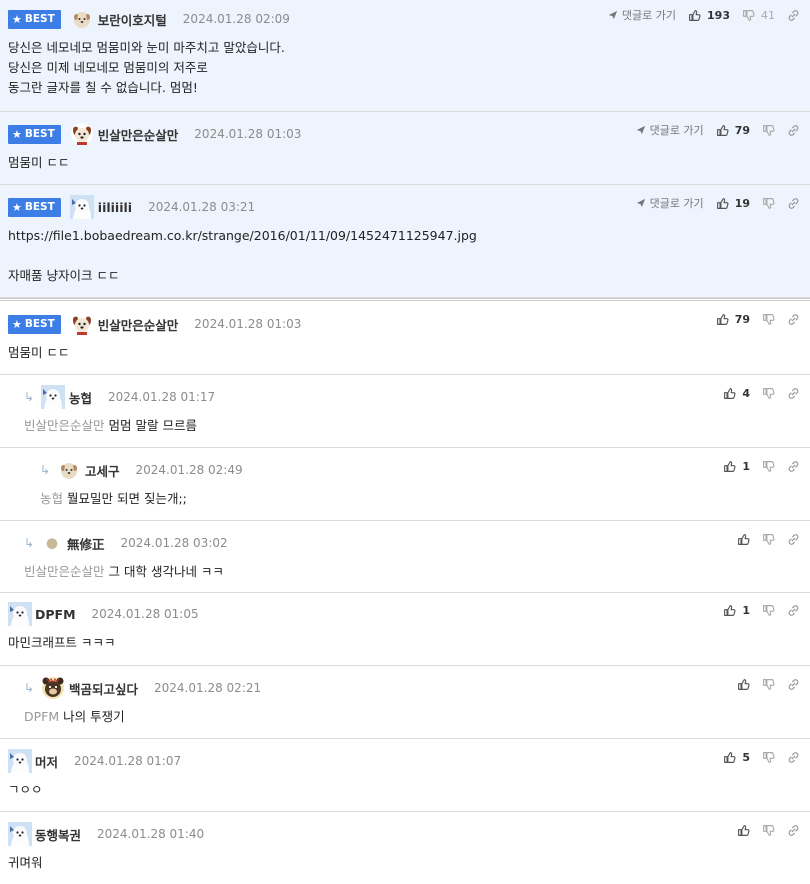  What do you see at coordinates (405, 702) in the screenshot?
I see `reply-comment: ↳ 백곰되고싶다 2024.01.28 02:21 DPFM 나의 투쟁기` at bounding box center [405, 702].